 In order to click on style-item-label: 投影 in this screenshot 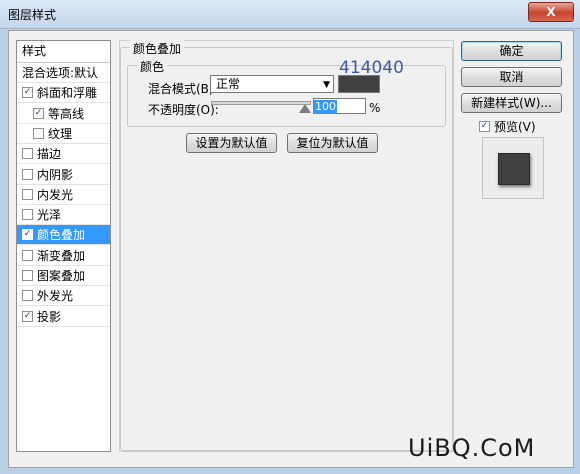, I will do `click(49, 316)`.